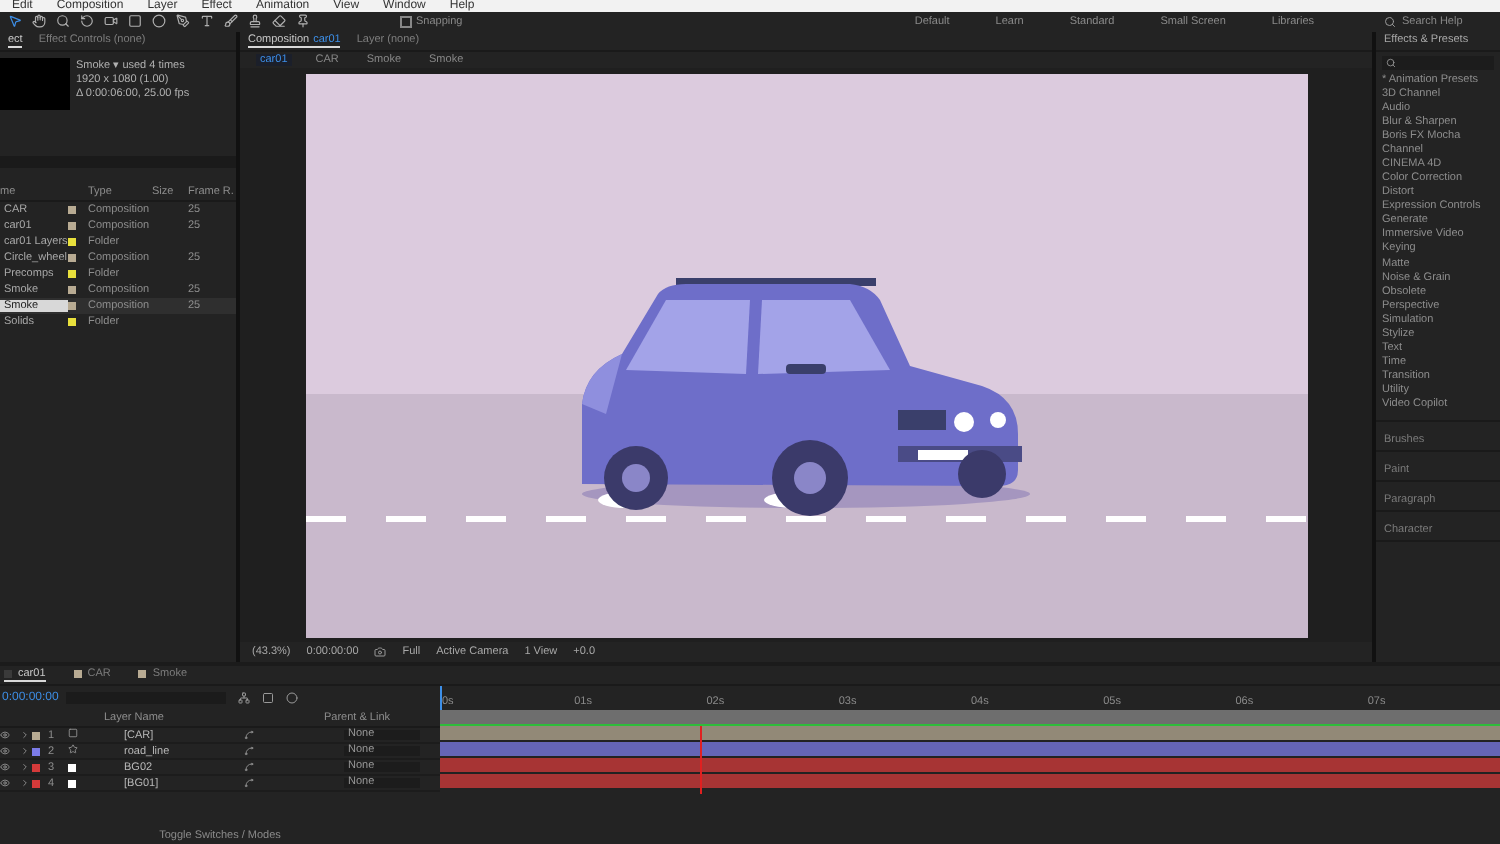 The image size is (1500, 844). What do you see at coordinates (268, 698) in the screenshot?
I see `frame-icon` at bounding box center [268, 698].